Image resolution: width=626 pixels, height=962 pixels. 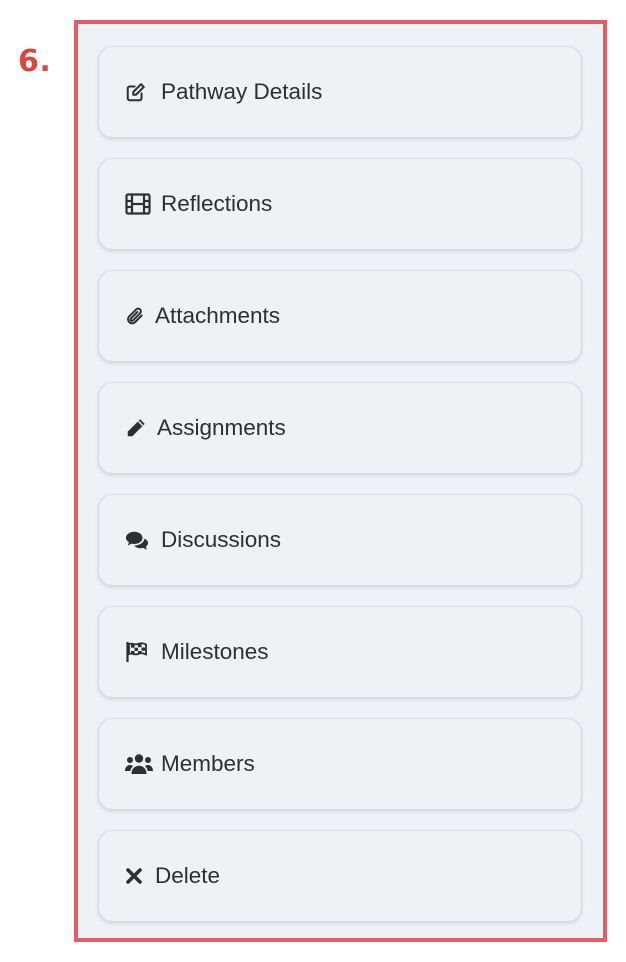 I want to click on menu-item-delete: Delete, so click(x=340, y=876).